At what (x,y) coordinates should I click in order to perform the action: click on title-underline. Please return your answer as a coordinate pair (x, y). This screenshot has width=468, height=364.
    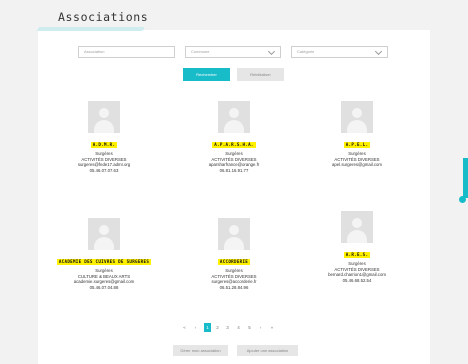
    Looking at the image, I should click on (91, 29).